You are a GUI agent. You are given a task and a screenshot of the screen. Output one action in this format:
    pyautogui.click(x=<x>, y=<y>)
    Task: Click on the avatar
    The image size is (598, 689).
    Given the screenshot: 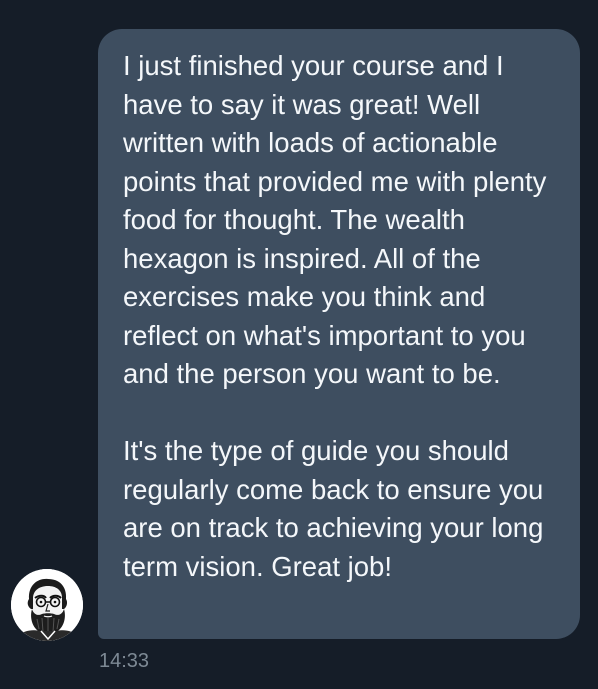 What is the action you would take?
    pyautogui.click(x=47, y=605)
    